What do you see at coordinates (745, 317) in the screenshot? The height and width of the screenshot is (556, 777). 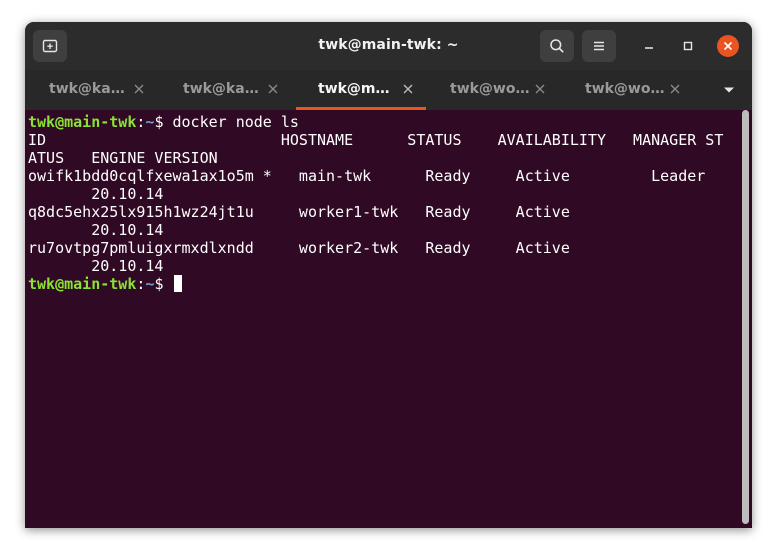 I see `scrollbar` at bounding box center [745, 317].